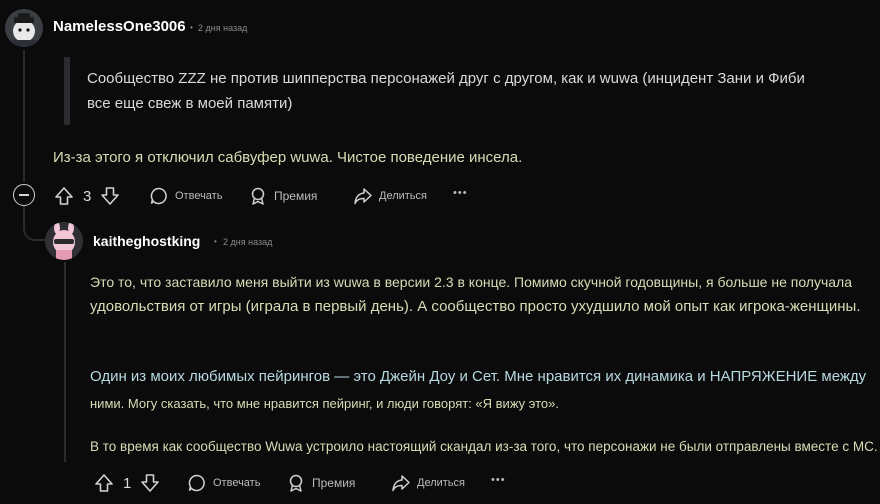  Describe the element at coordinates (190, 103) in the screenshot. I see `quote-line-2: все еще свеж в моей памяти)` at that location.